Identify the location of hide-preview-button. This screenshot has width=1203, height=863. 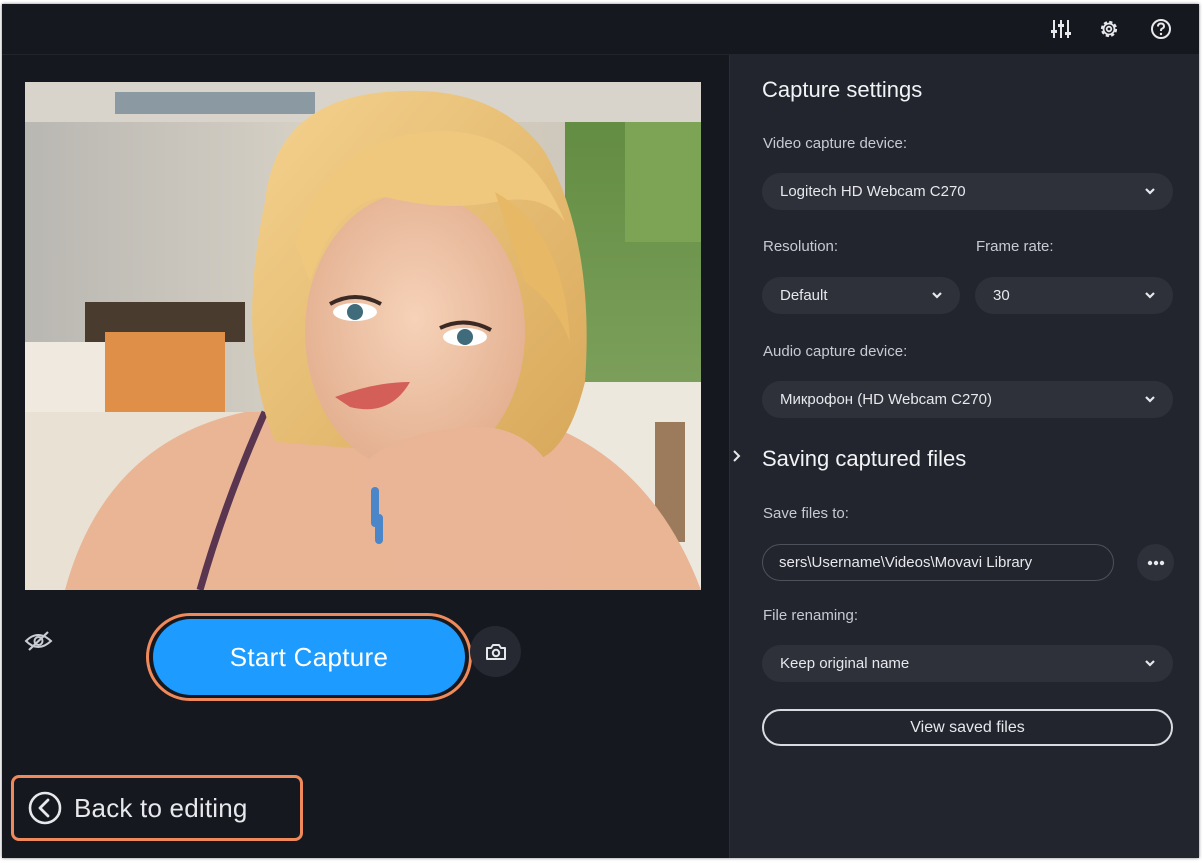
(39, 641).